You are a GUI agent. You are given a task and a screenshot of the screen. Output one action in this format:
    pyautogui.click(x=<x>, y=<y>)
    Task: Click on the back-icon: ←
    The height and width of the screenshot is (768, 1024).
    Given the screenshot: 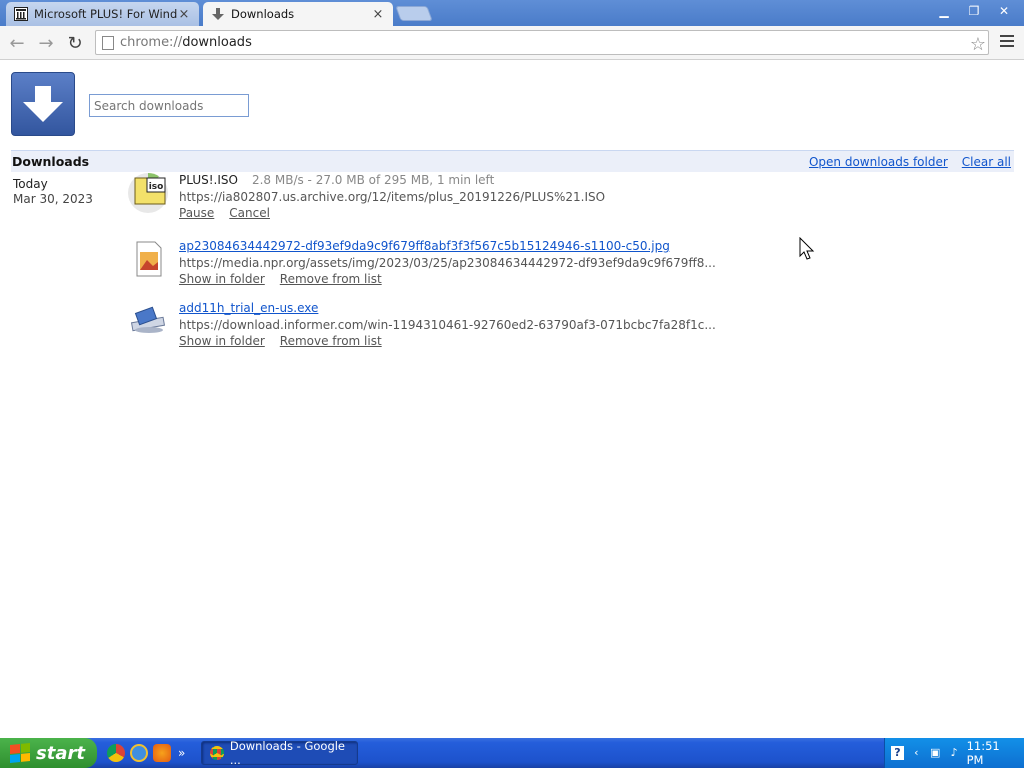 What is the action you would take?
    pyautogui.click(x=17, y=43)
    